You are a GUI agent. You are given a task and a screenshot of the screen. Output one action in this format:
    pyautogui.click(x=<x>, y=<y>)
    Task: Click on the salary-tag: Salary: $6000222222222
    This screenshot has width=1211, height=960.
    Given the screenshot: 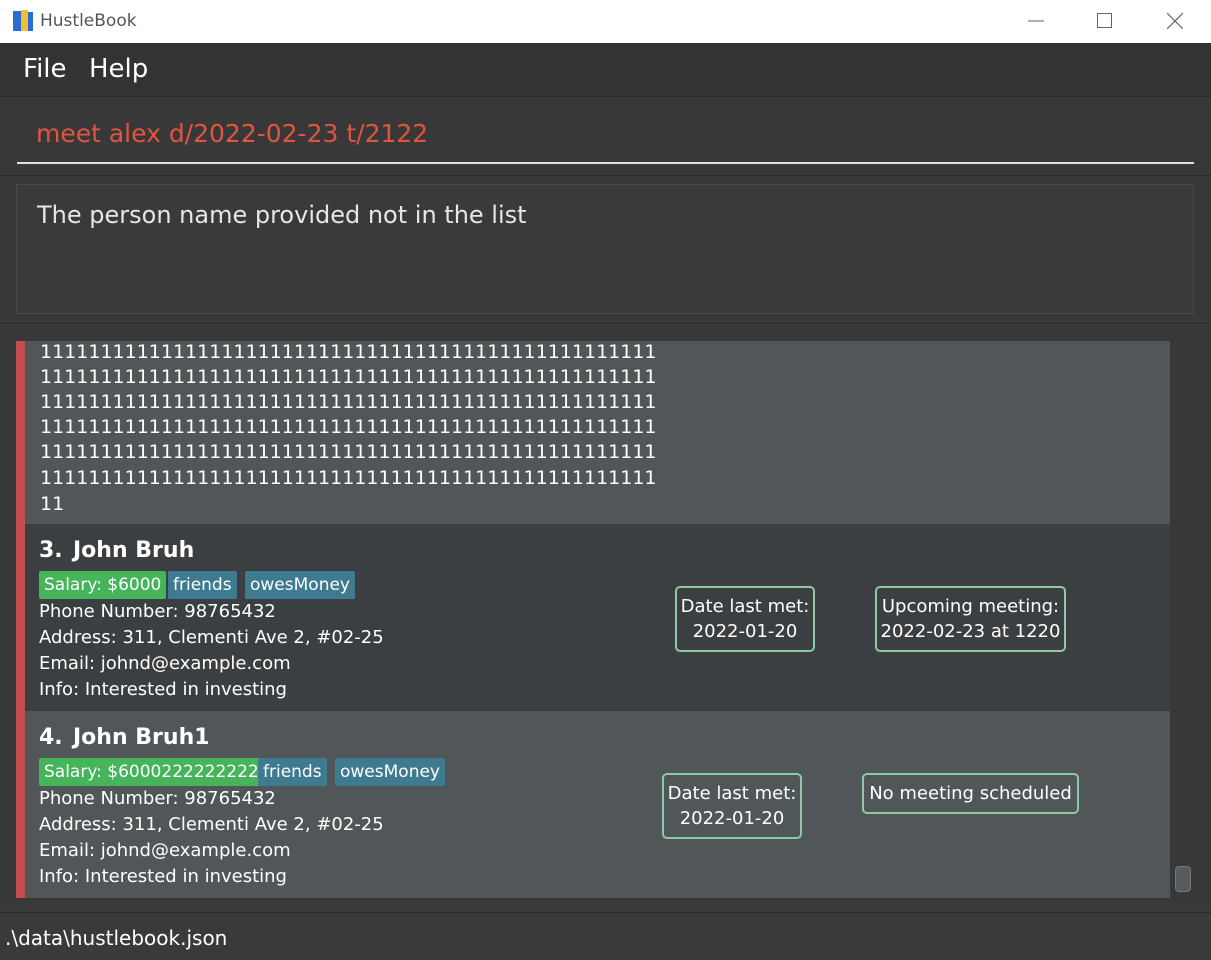 What is the action you would take?
    pyautogui.click(x=151, y=772)
    